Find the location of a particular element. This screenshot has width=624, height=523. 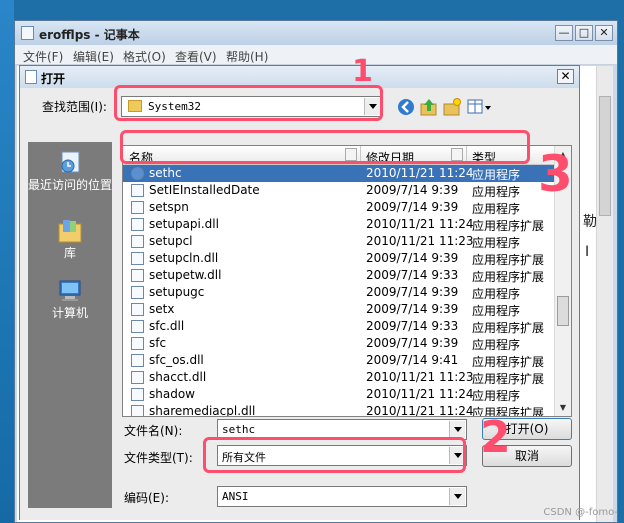

new-folder-icon is located at coordinates (452, 107).